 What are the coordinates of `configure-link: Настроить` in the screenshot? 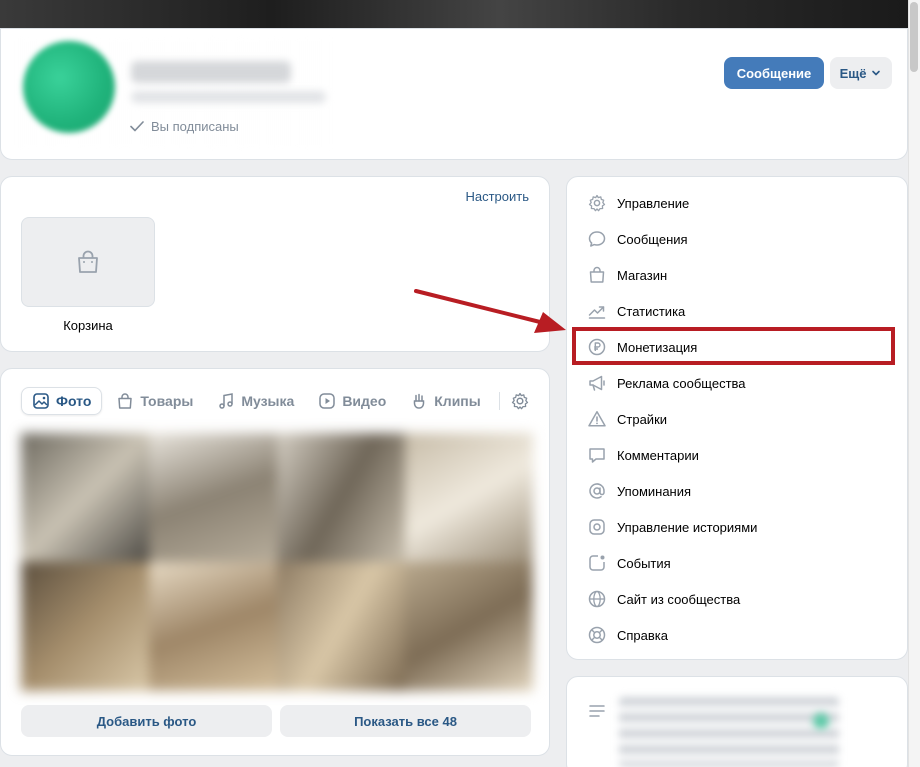 It's located at (497, 196).